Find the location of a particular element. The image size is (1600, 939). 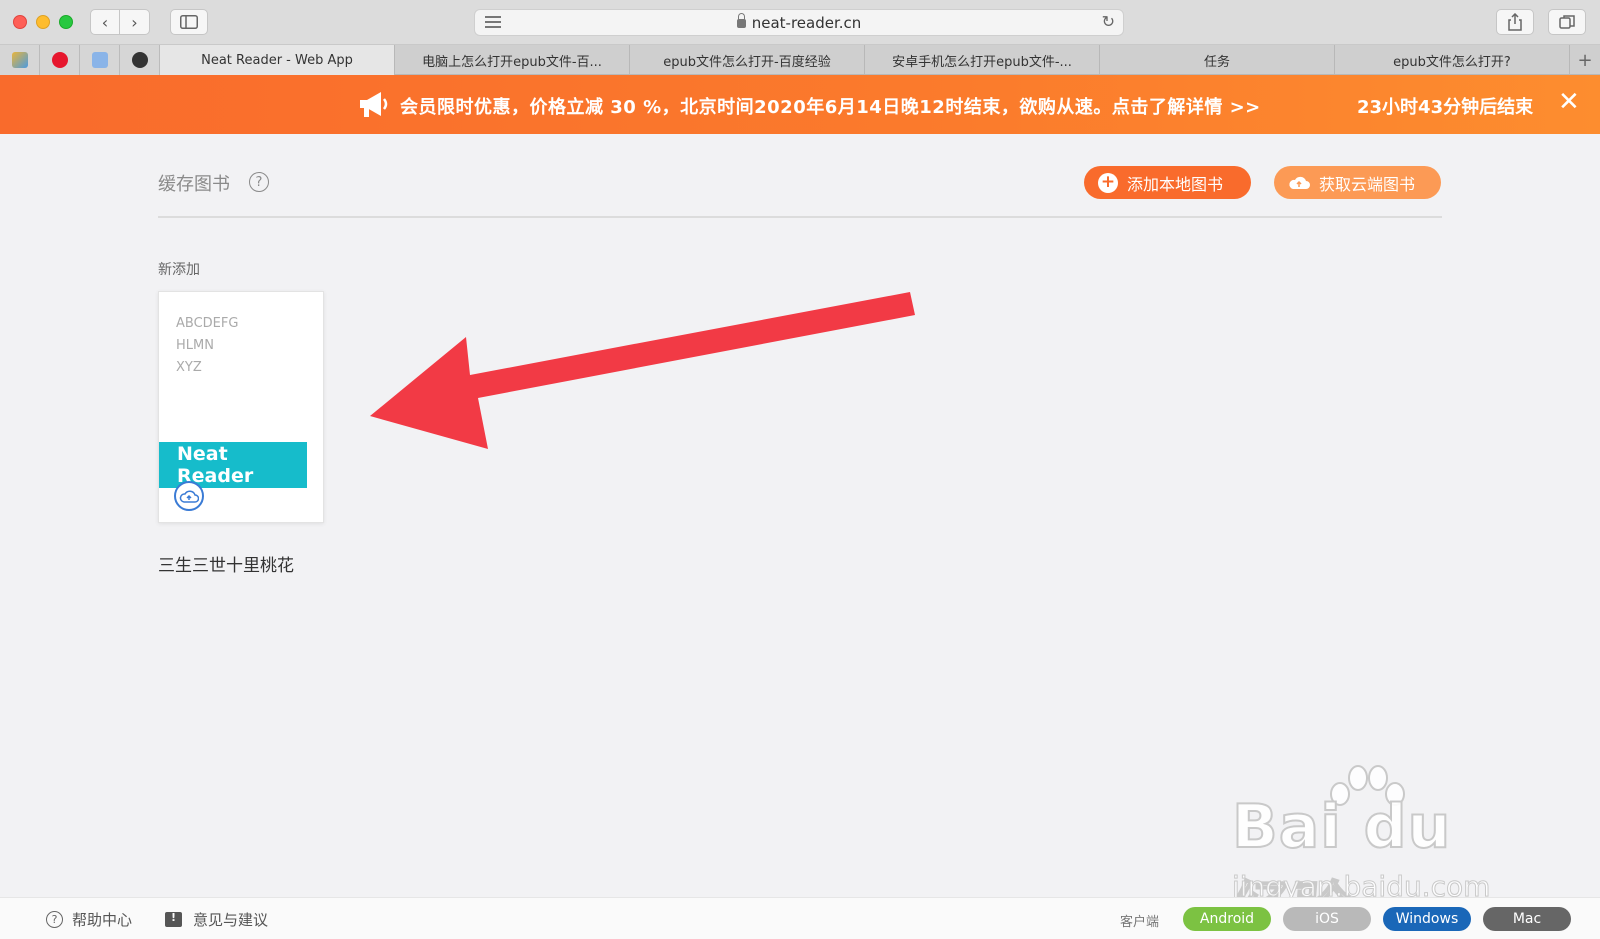

android-client-button: Android is located at coordinates (1227, 919).